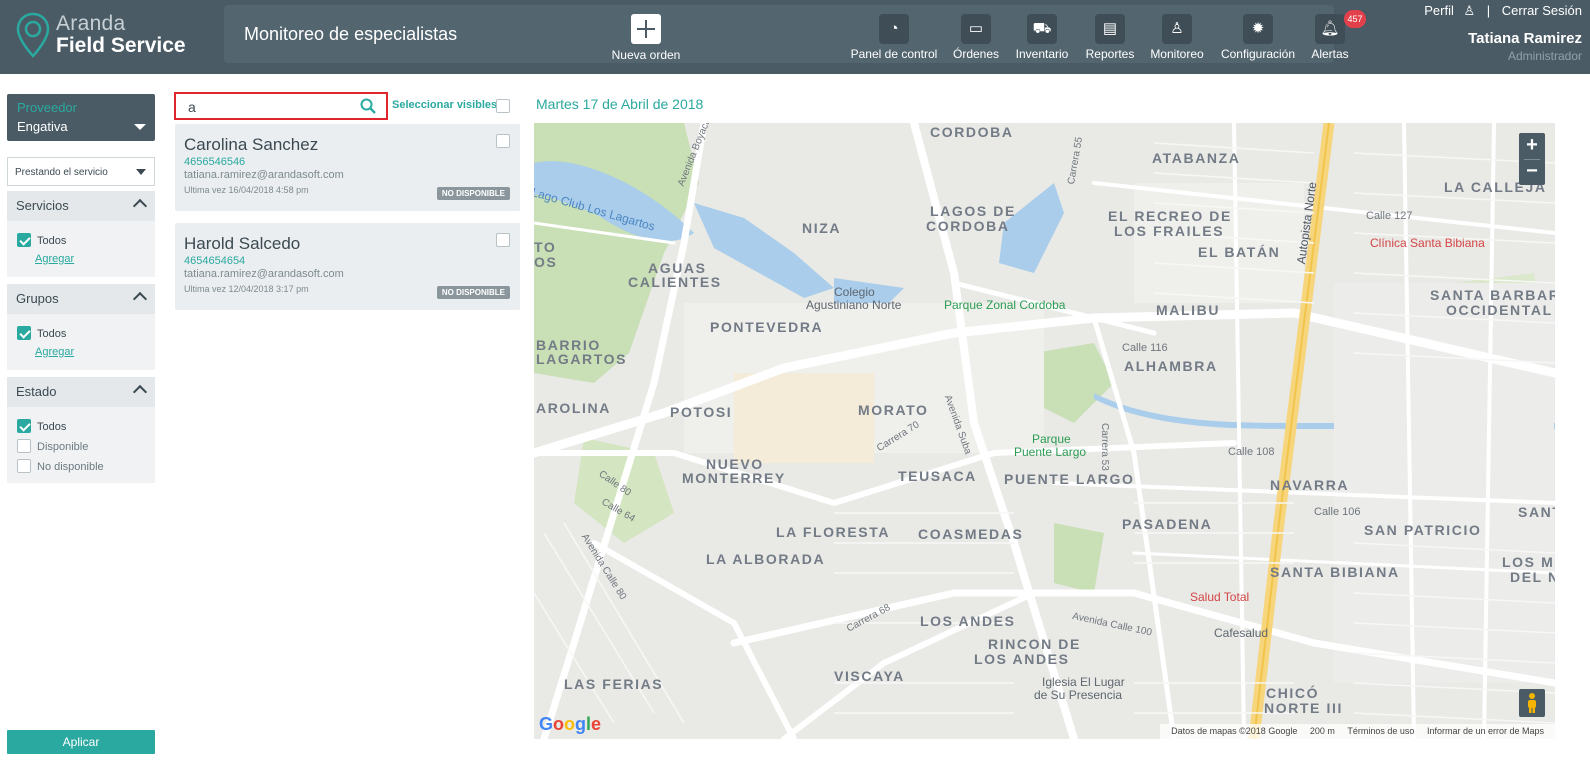 This screenshot has height=771, width=1590. I want to click on plus-icon, so click(646, 29).